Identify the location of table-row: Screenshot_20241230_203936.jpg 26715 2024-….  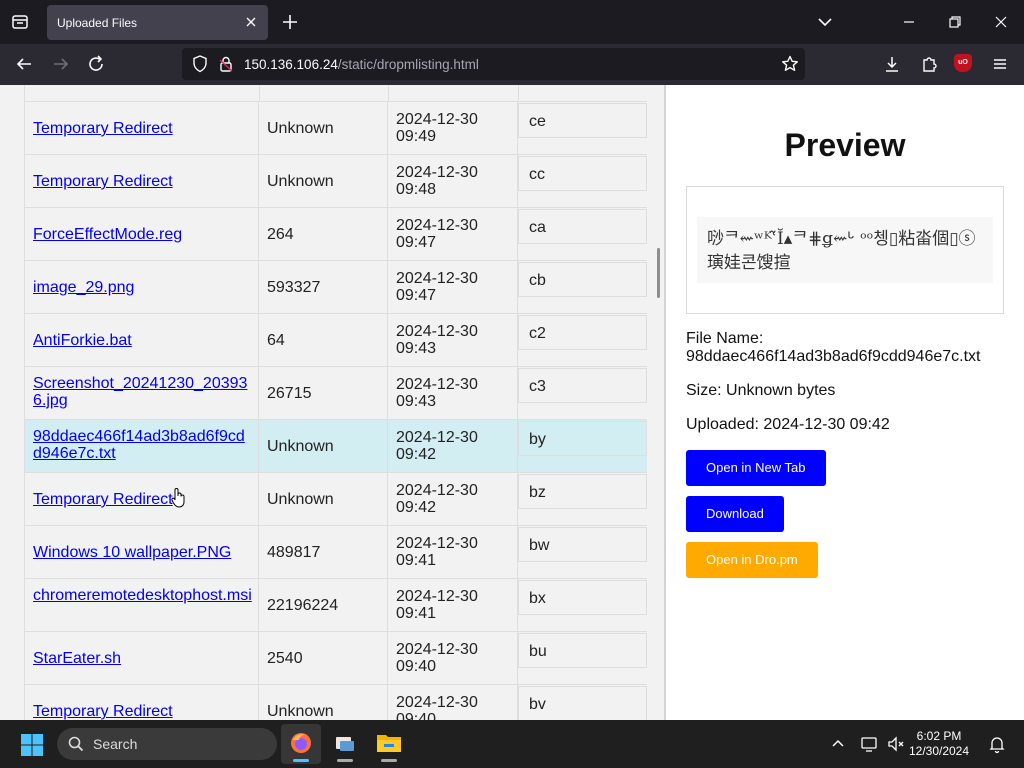
(335, 393).